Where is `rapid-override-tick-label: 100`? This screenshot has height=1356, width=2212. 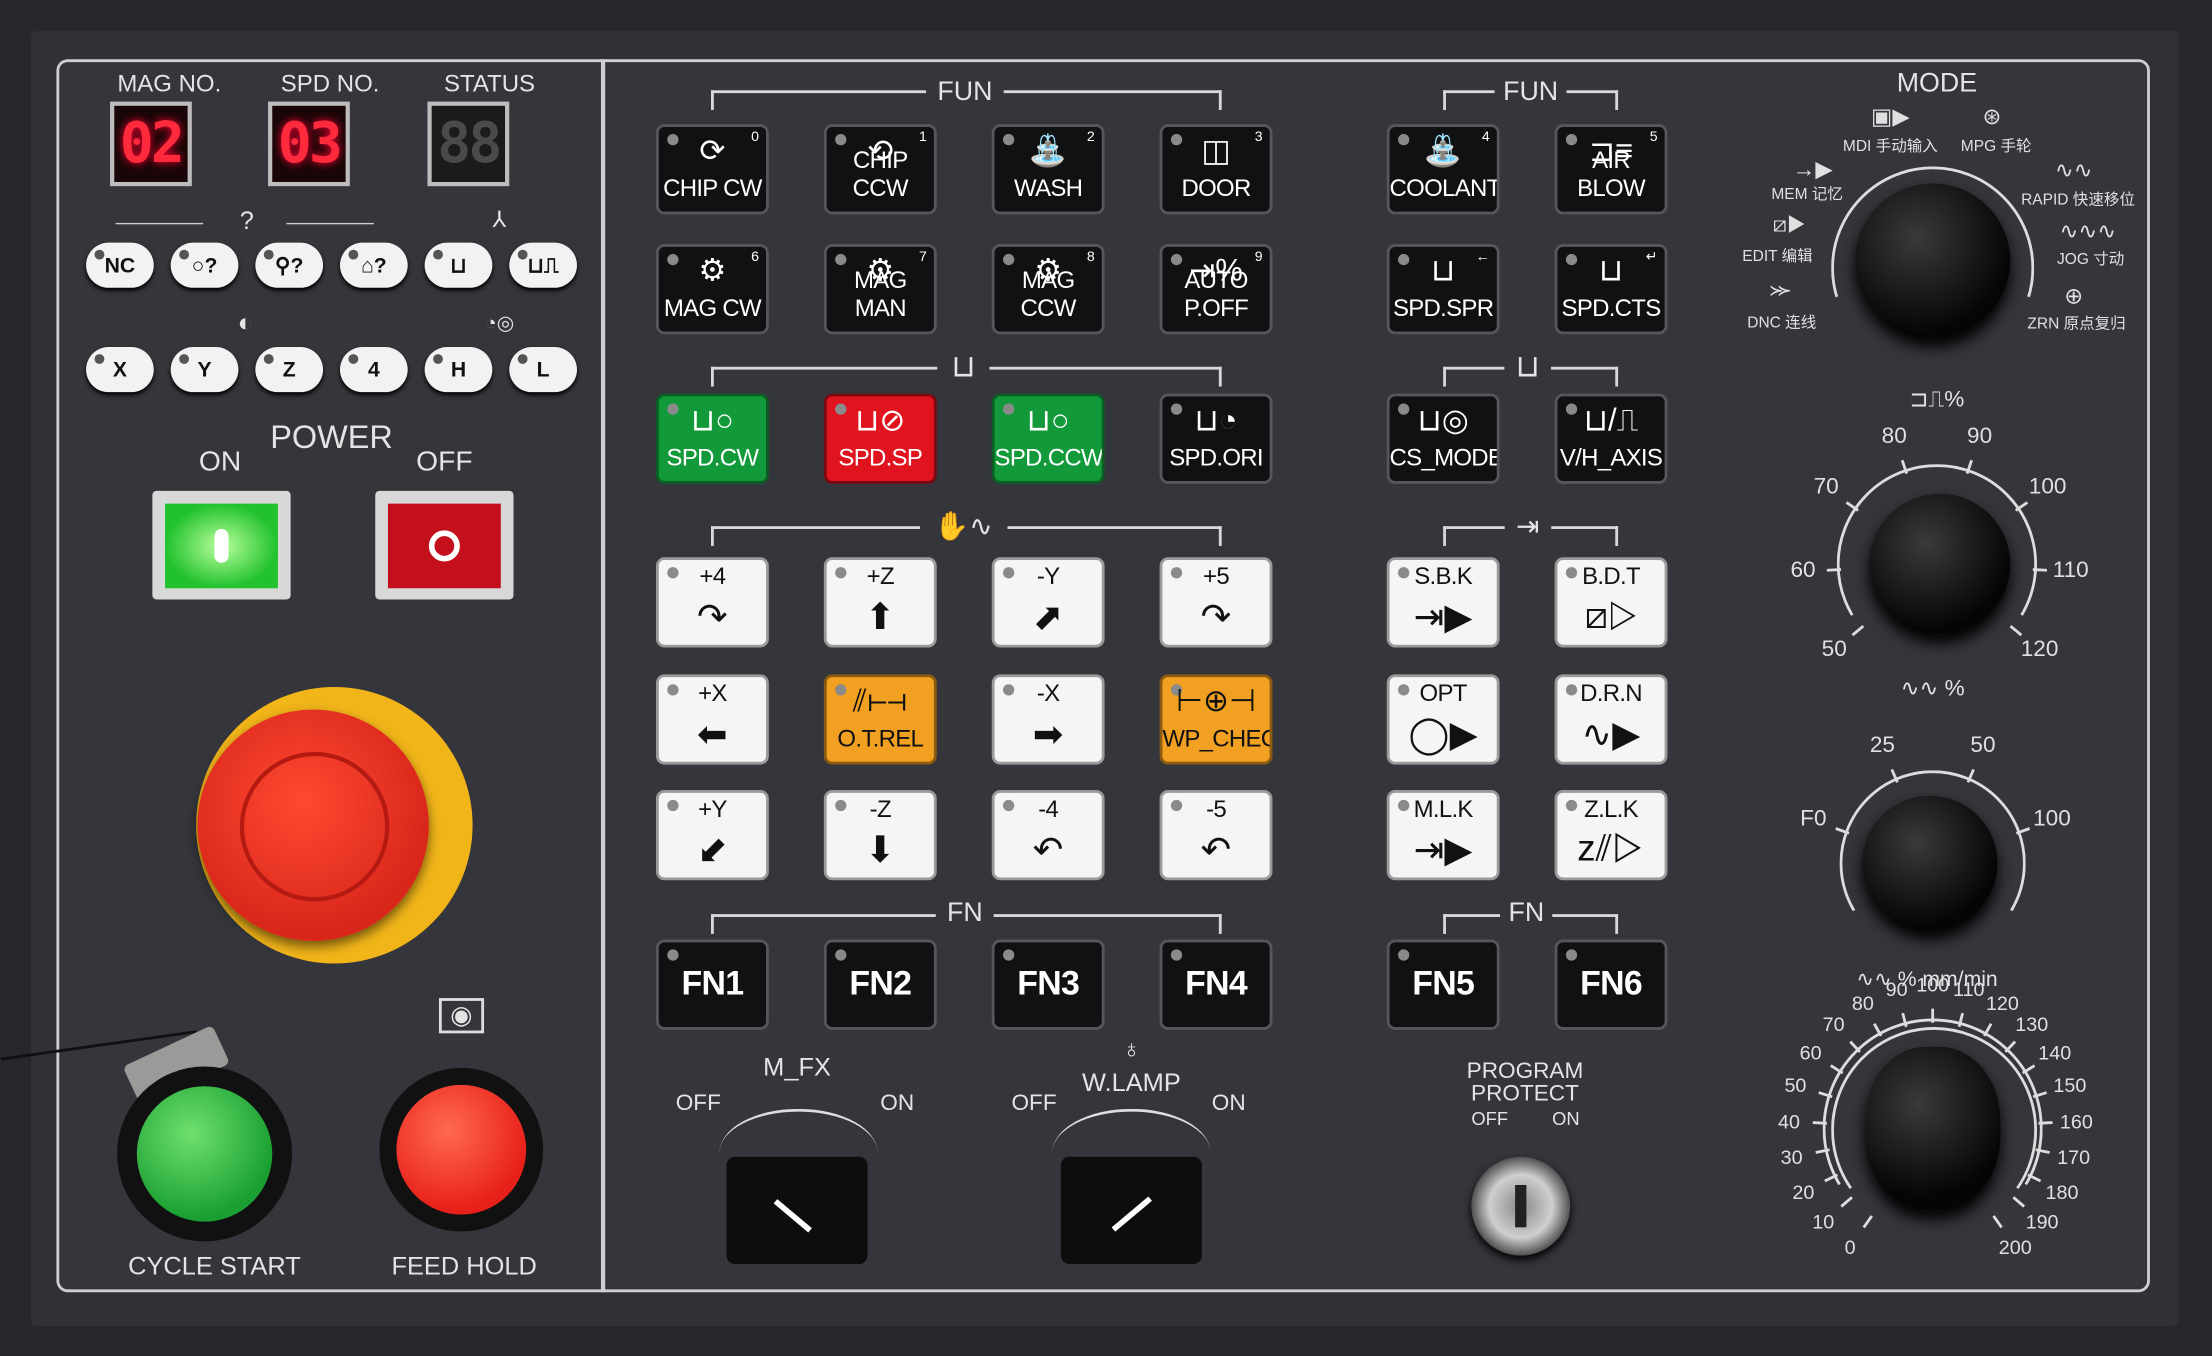
rapid-override-tick-label: 100 is located at coordinates (2052, 819).